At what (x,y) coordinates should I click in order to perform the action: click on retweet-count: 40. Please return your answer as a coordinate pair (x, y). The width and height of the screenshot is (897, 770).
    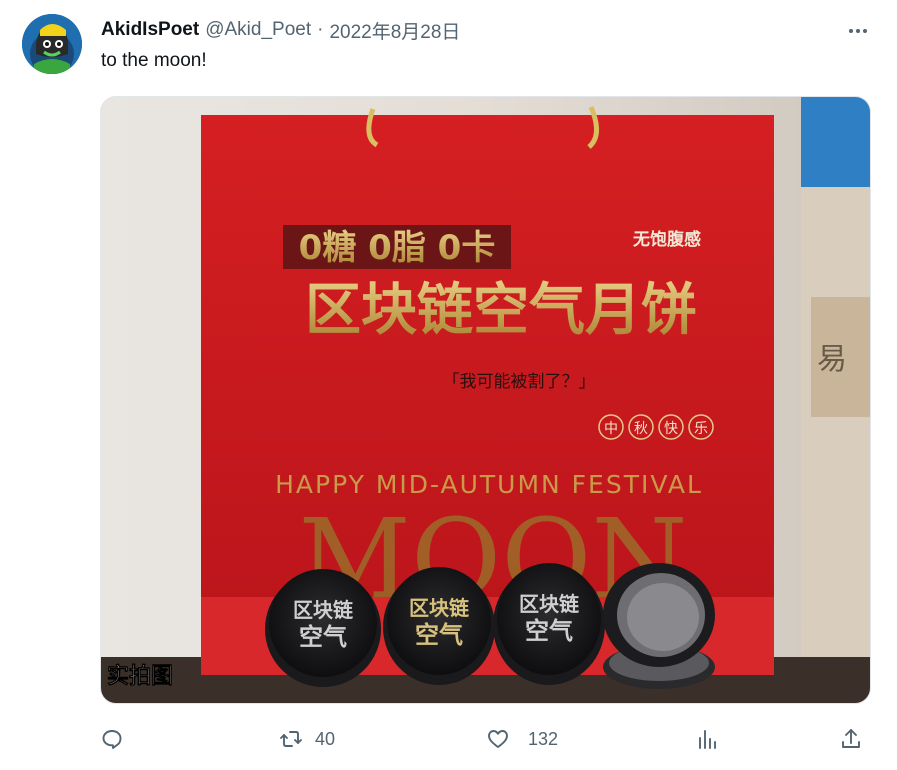
    Looking at the image, I should click on (325, 738).